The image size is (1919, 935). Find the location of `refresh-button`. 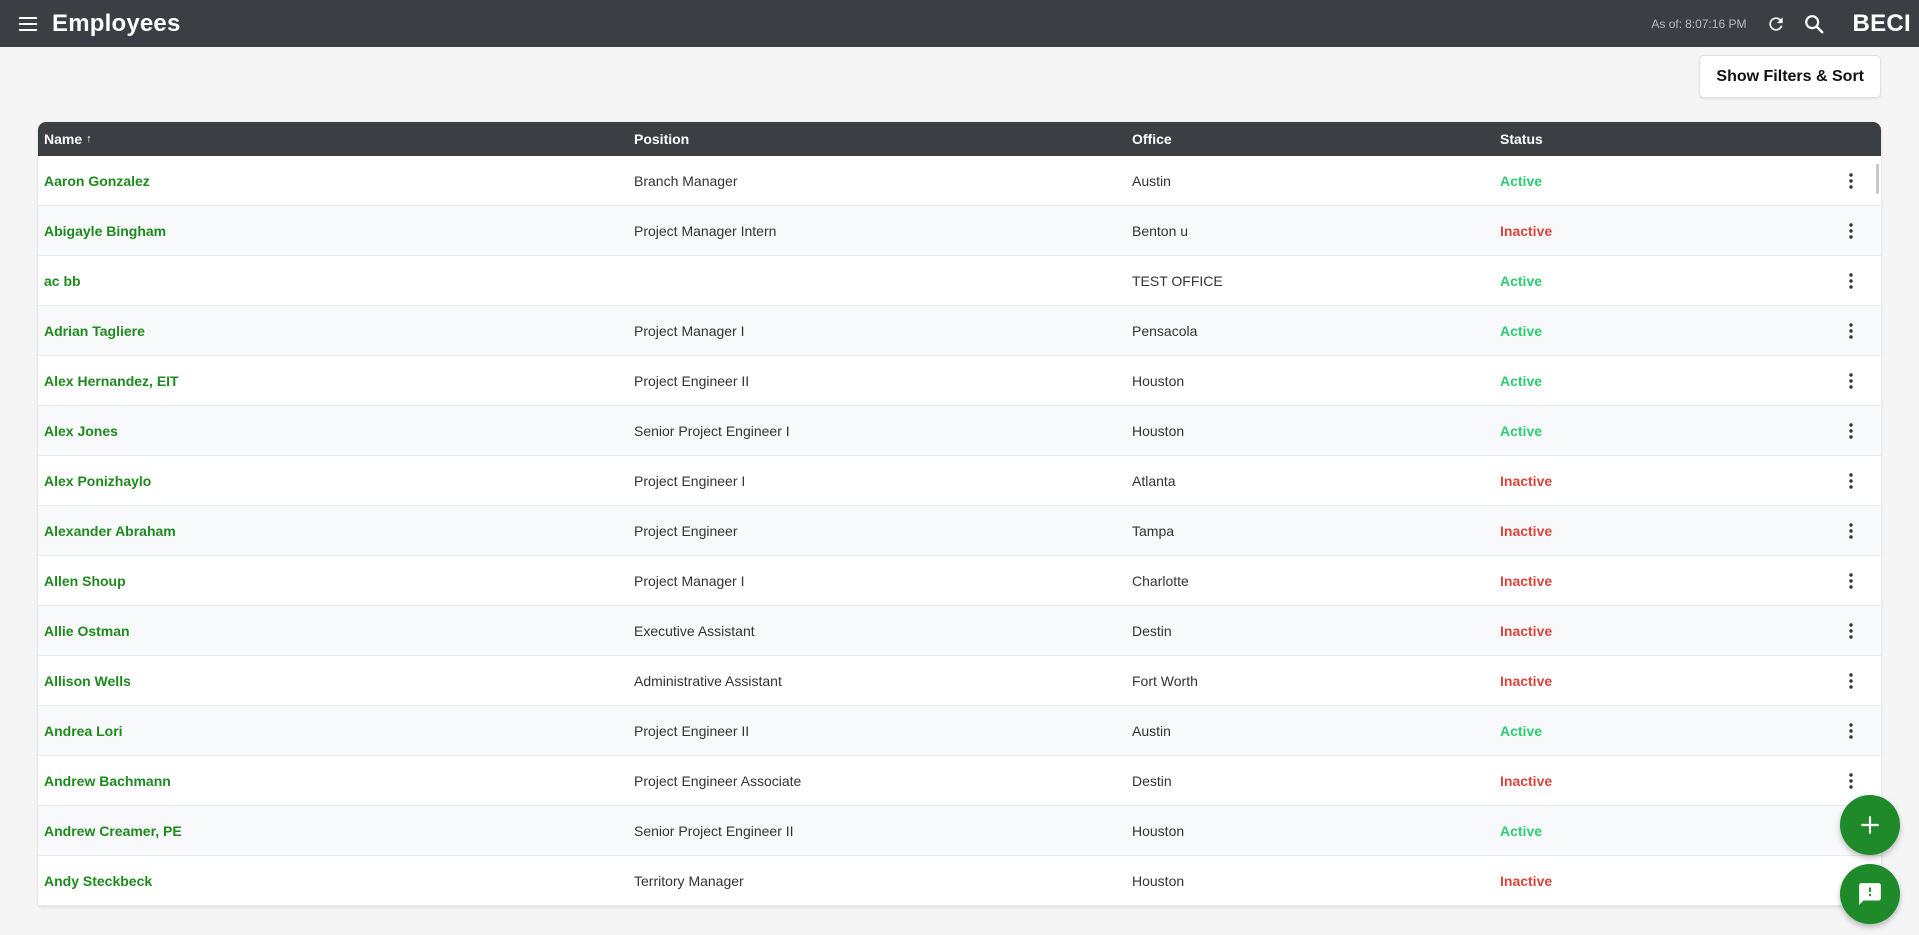

refresh-button is located at coordinates (1776, 24).